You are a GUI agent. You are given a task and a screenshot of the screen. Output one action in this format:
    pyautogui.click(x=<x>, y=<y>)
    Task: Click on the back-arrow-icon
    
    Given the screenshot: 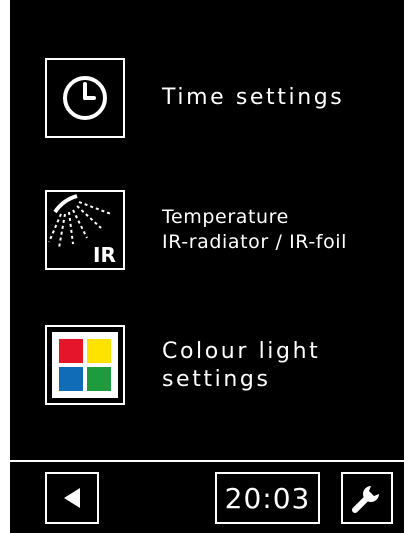 What is the action you would take?
    pyautogui.click(x=72, y=498)
    